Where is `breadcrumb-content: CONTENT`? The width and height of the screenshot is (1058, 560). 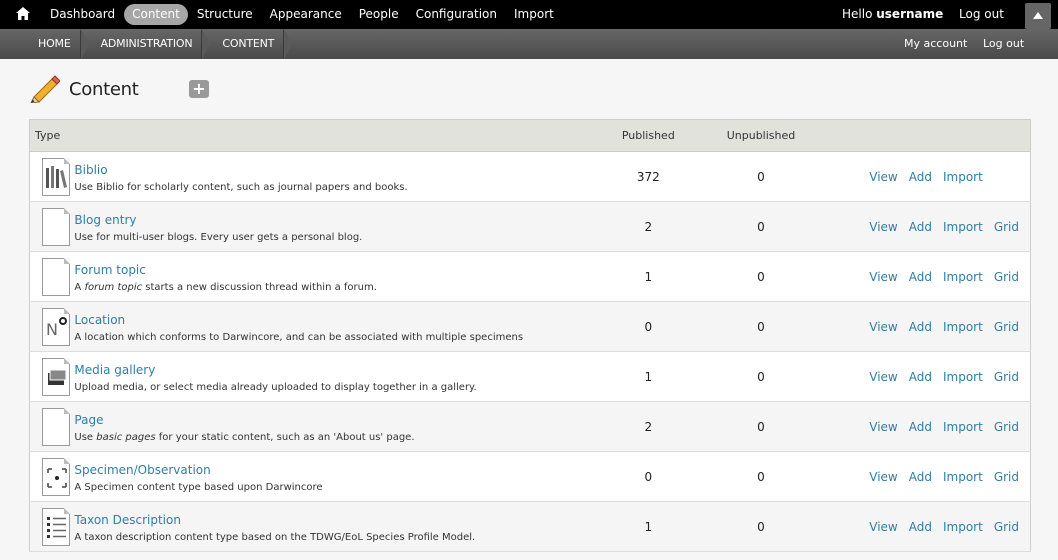 breadcrumb-content: CONTENT is located at coordinates (251, 44).